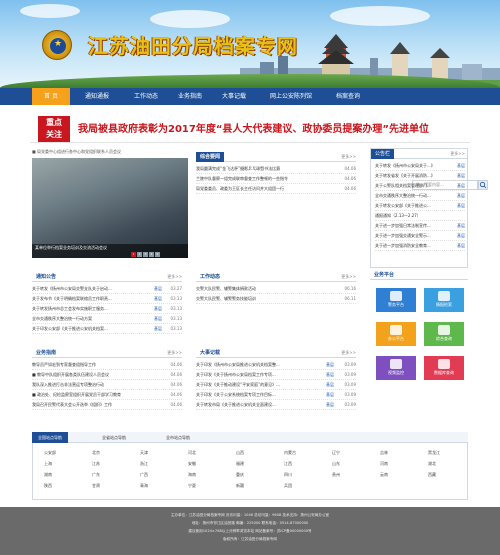 This screenshot has height=555, width=500. What do you see at coordinates (432, 464) in the screenshot?
I see `site-link: 湖北` at bounding box center [432, 464].